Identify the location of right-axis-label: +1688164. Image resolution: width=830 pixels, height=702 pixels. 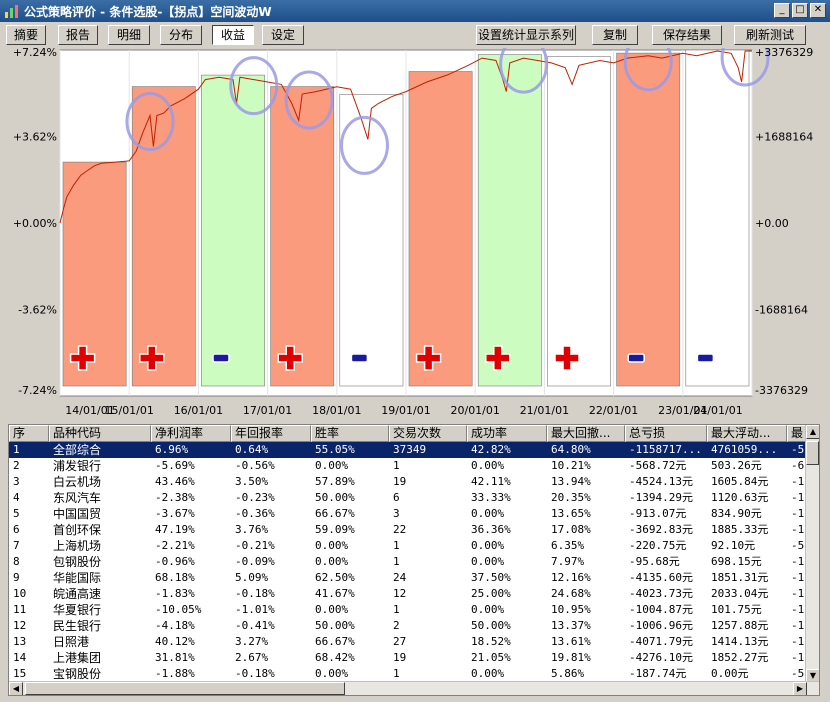
(784, 137).